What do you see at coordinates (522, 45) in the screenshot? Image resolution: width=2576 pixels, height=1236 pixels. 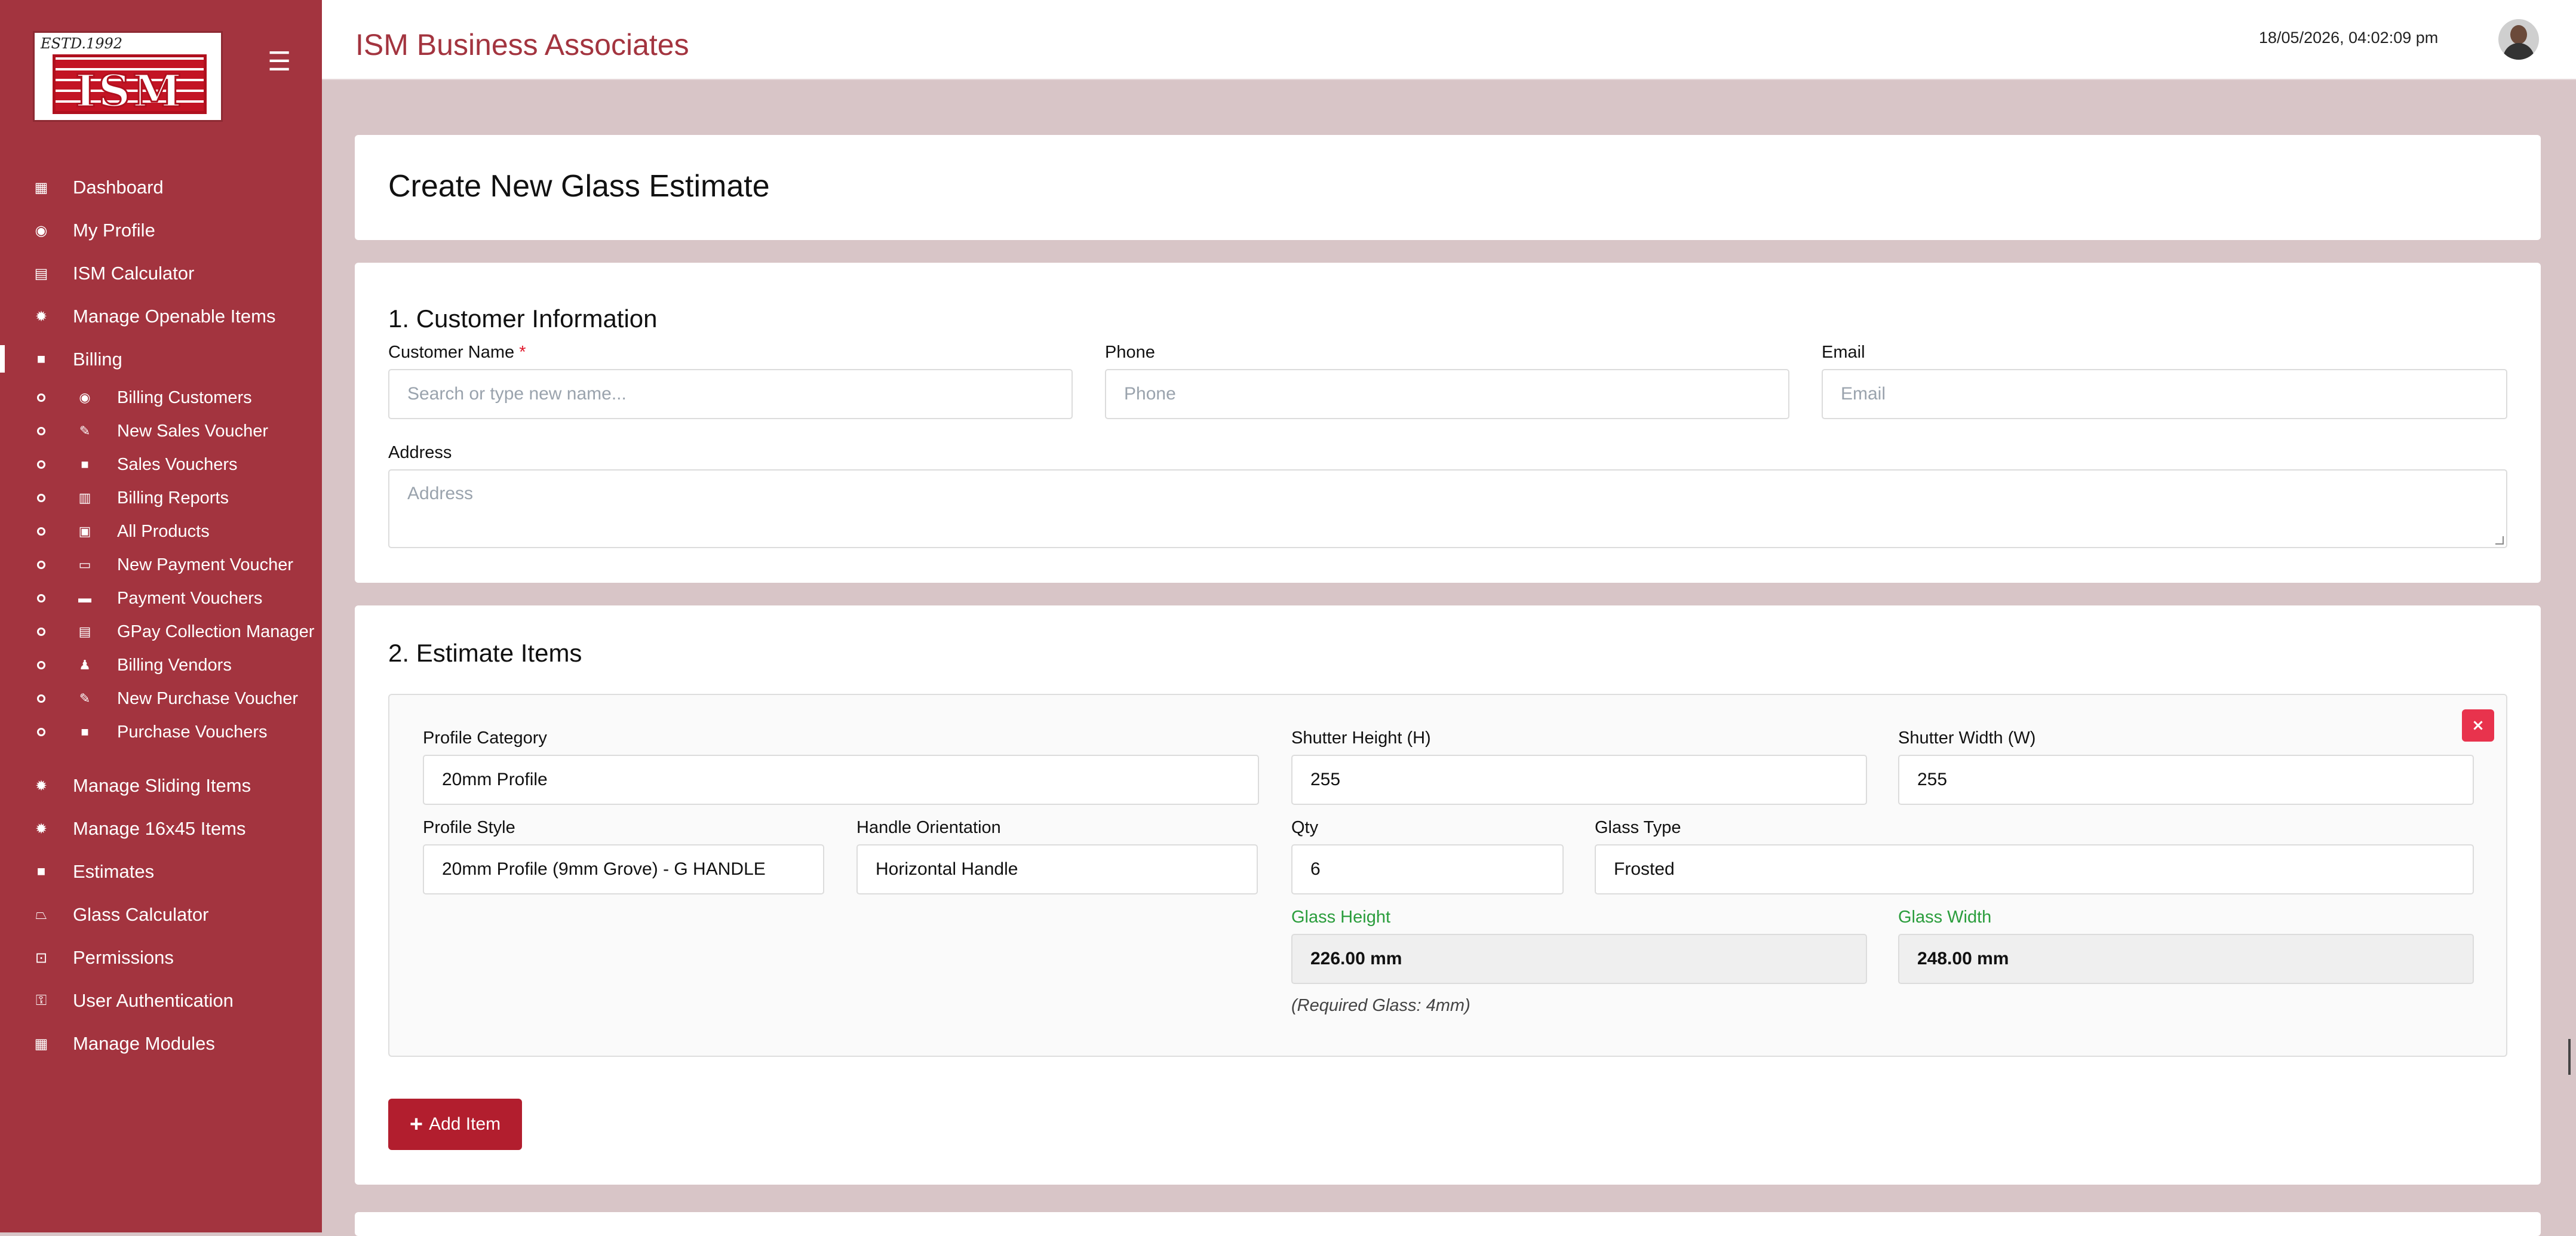 I see `app-title: ISM Business Associates` at bounding box center [522, 45].